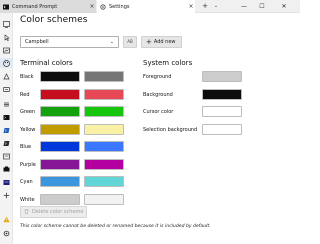 Image resolution: width=320 pixels, height=244 pixels. Describe the element at coordinates (60, 94) in the screenshot. I see `color-swatch-red` at that location.